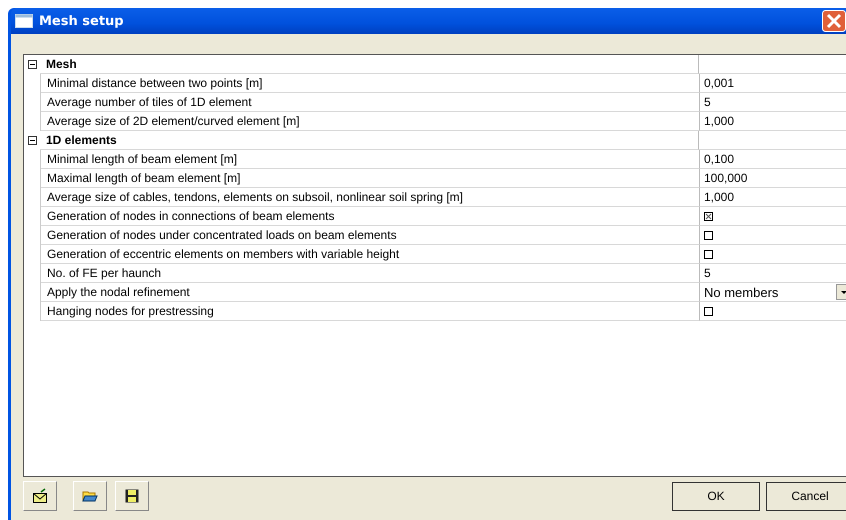 The height and width of the screenshot is (520, 846). I want to click on property-label: Generation of eccentric elements on members with variable height, so click(223, 254).